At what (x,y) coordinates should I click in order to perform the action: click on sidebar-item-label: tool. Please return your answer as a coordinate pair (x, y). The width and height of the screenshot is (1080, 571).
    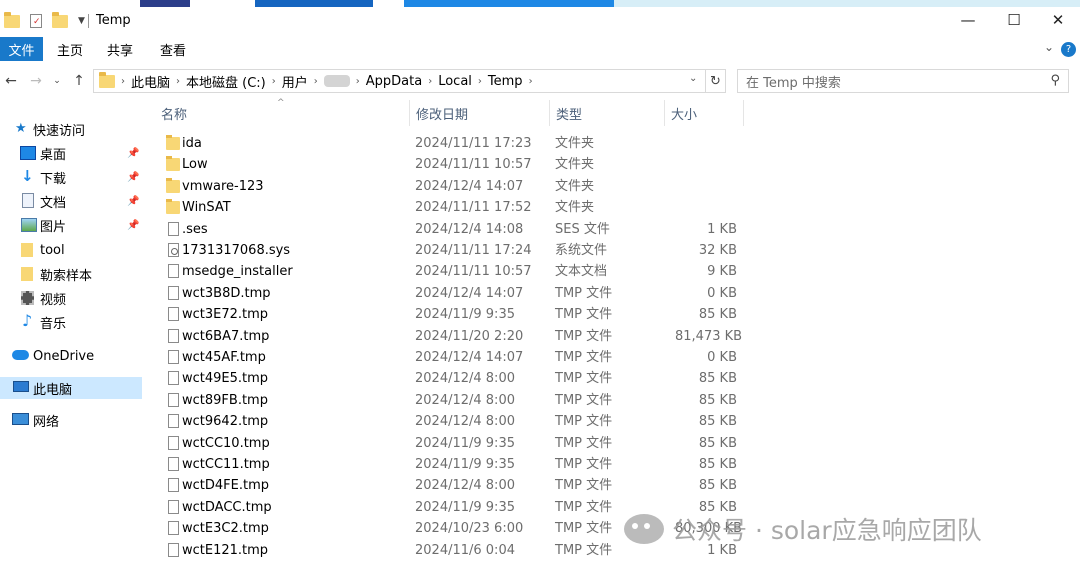
    Looking at the image, I should click on (52, 250).